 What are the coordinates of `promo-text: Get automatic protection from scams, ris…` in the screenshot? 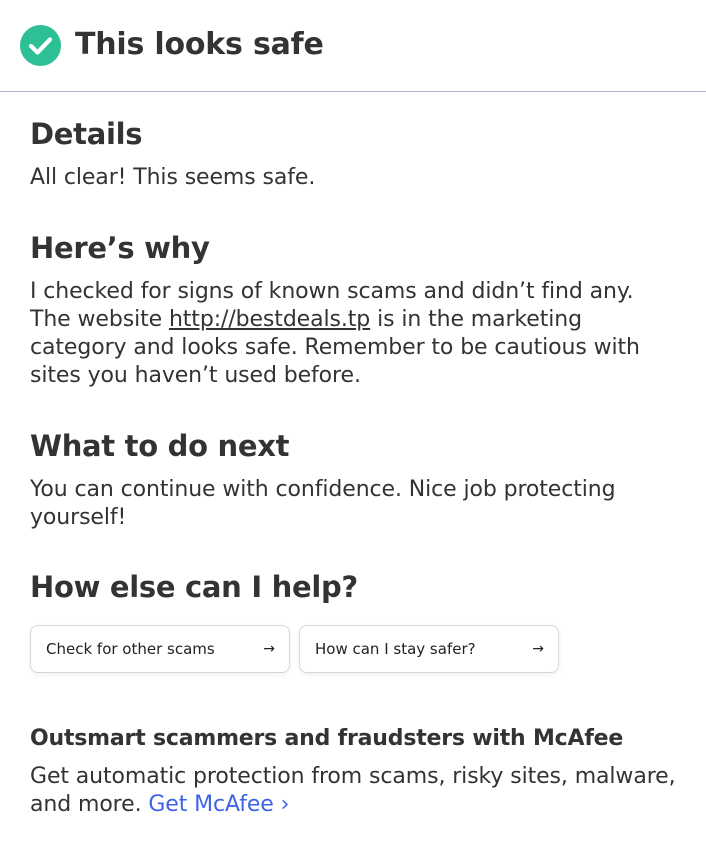 It's located at (355, 791).